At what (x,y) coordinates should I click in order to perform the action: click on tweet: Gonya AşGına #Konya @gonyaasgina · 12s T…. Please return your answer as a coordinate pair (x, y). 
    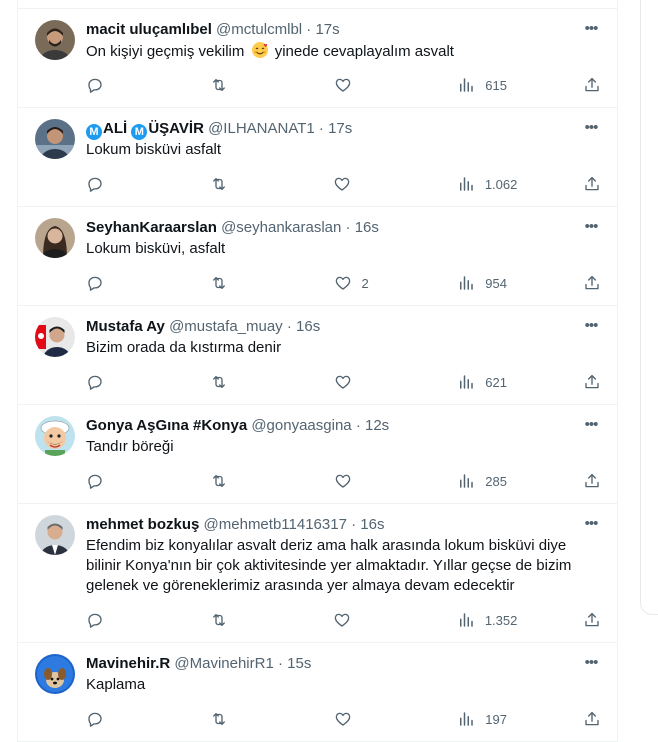
    Looking at the image, I should click on (317, 454).